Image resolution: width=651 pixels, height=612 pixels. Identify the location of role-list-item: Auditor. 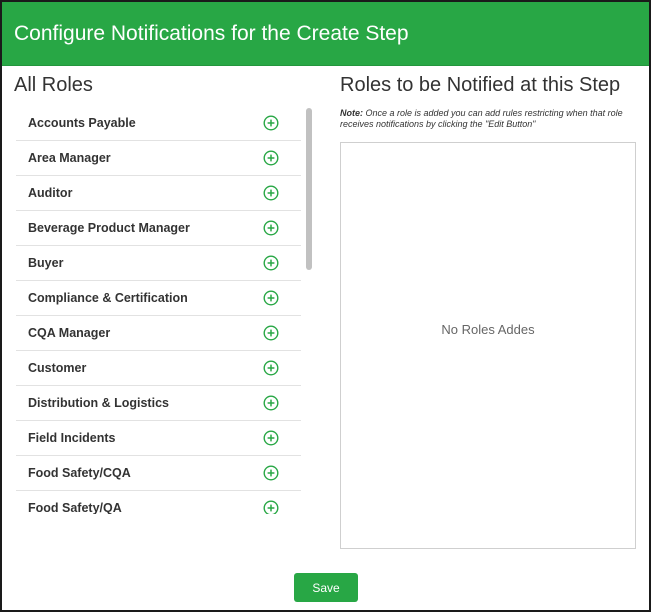
(158, 193).